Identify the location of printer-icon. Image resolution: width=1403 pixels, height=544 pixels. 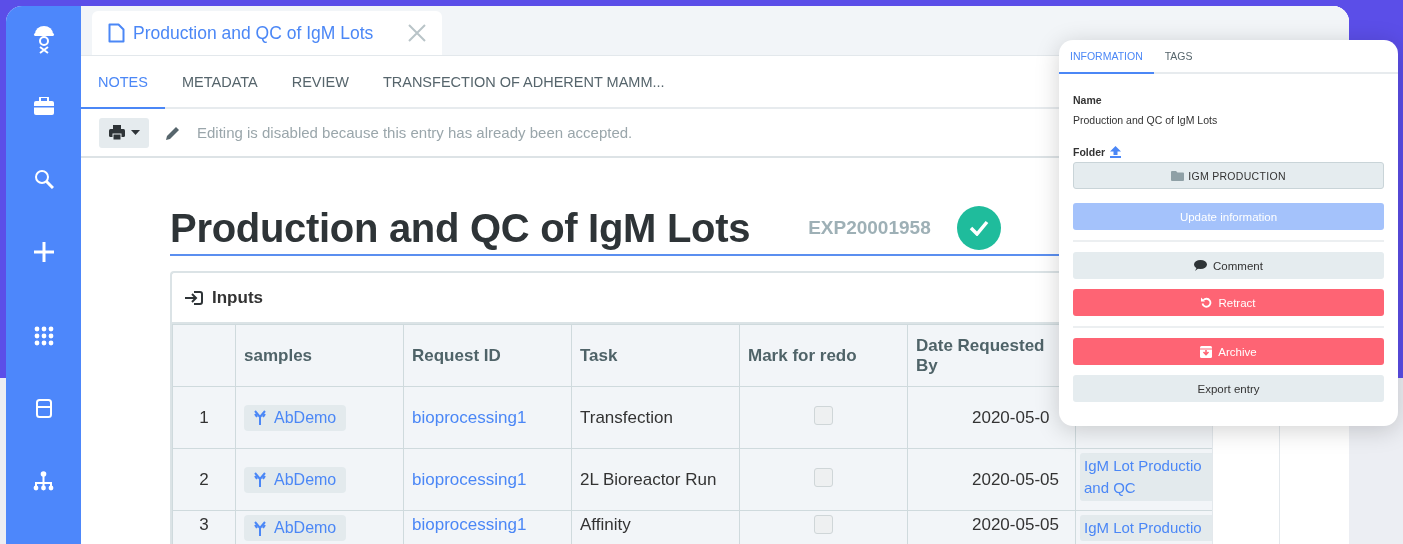
(116, 132).